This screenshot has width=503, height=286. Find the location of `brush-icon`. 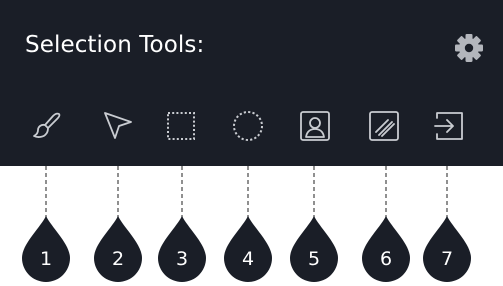

brush-icon is located at coordinates (47, 125).